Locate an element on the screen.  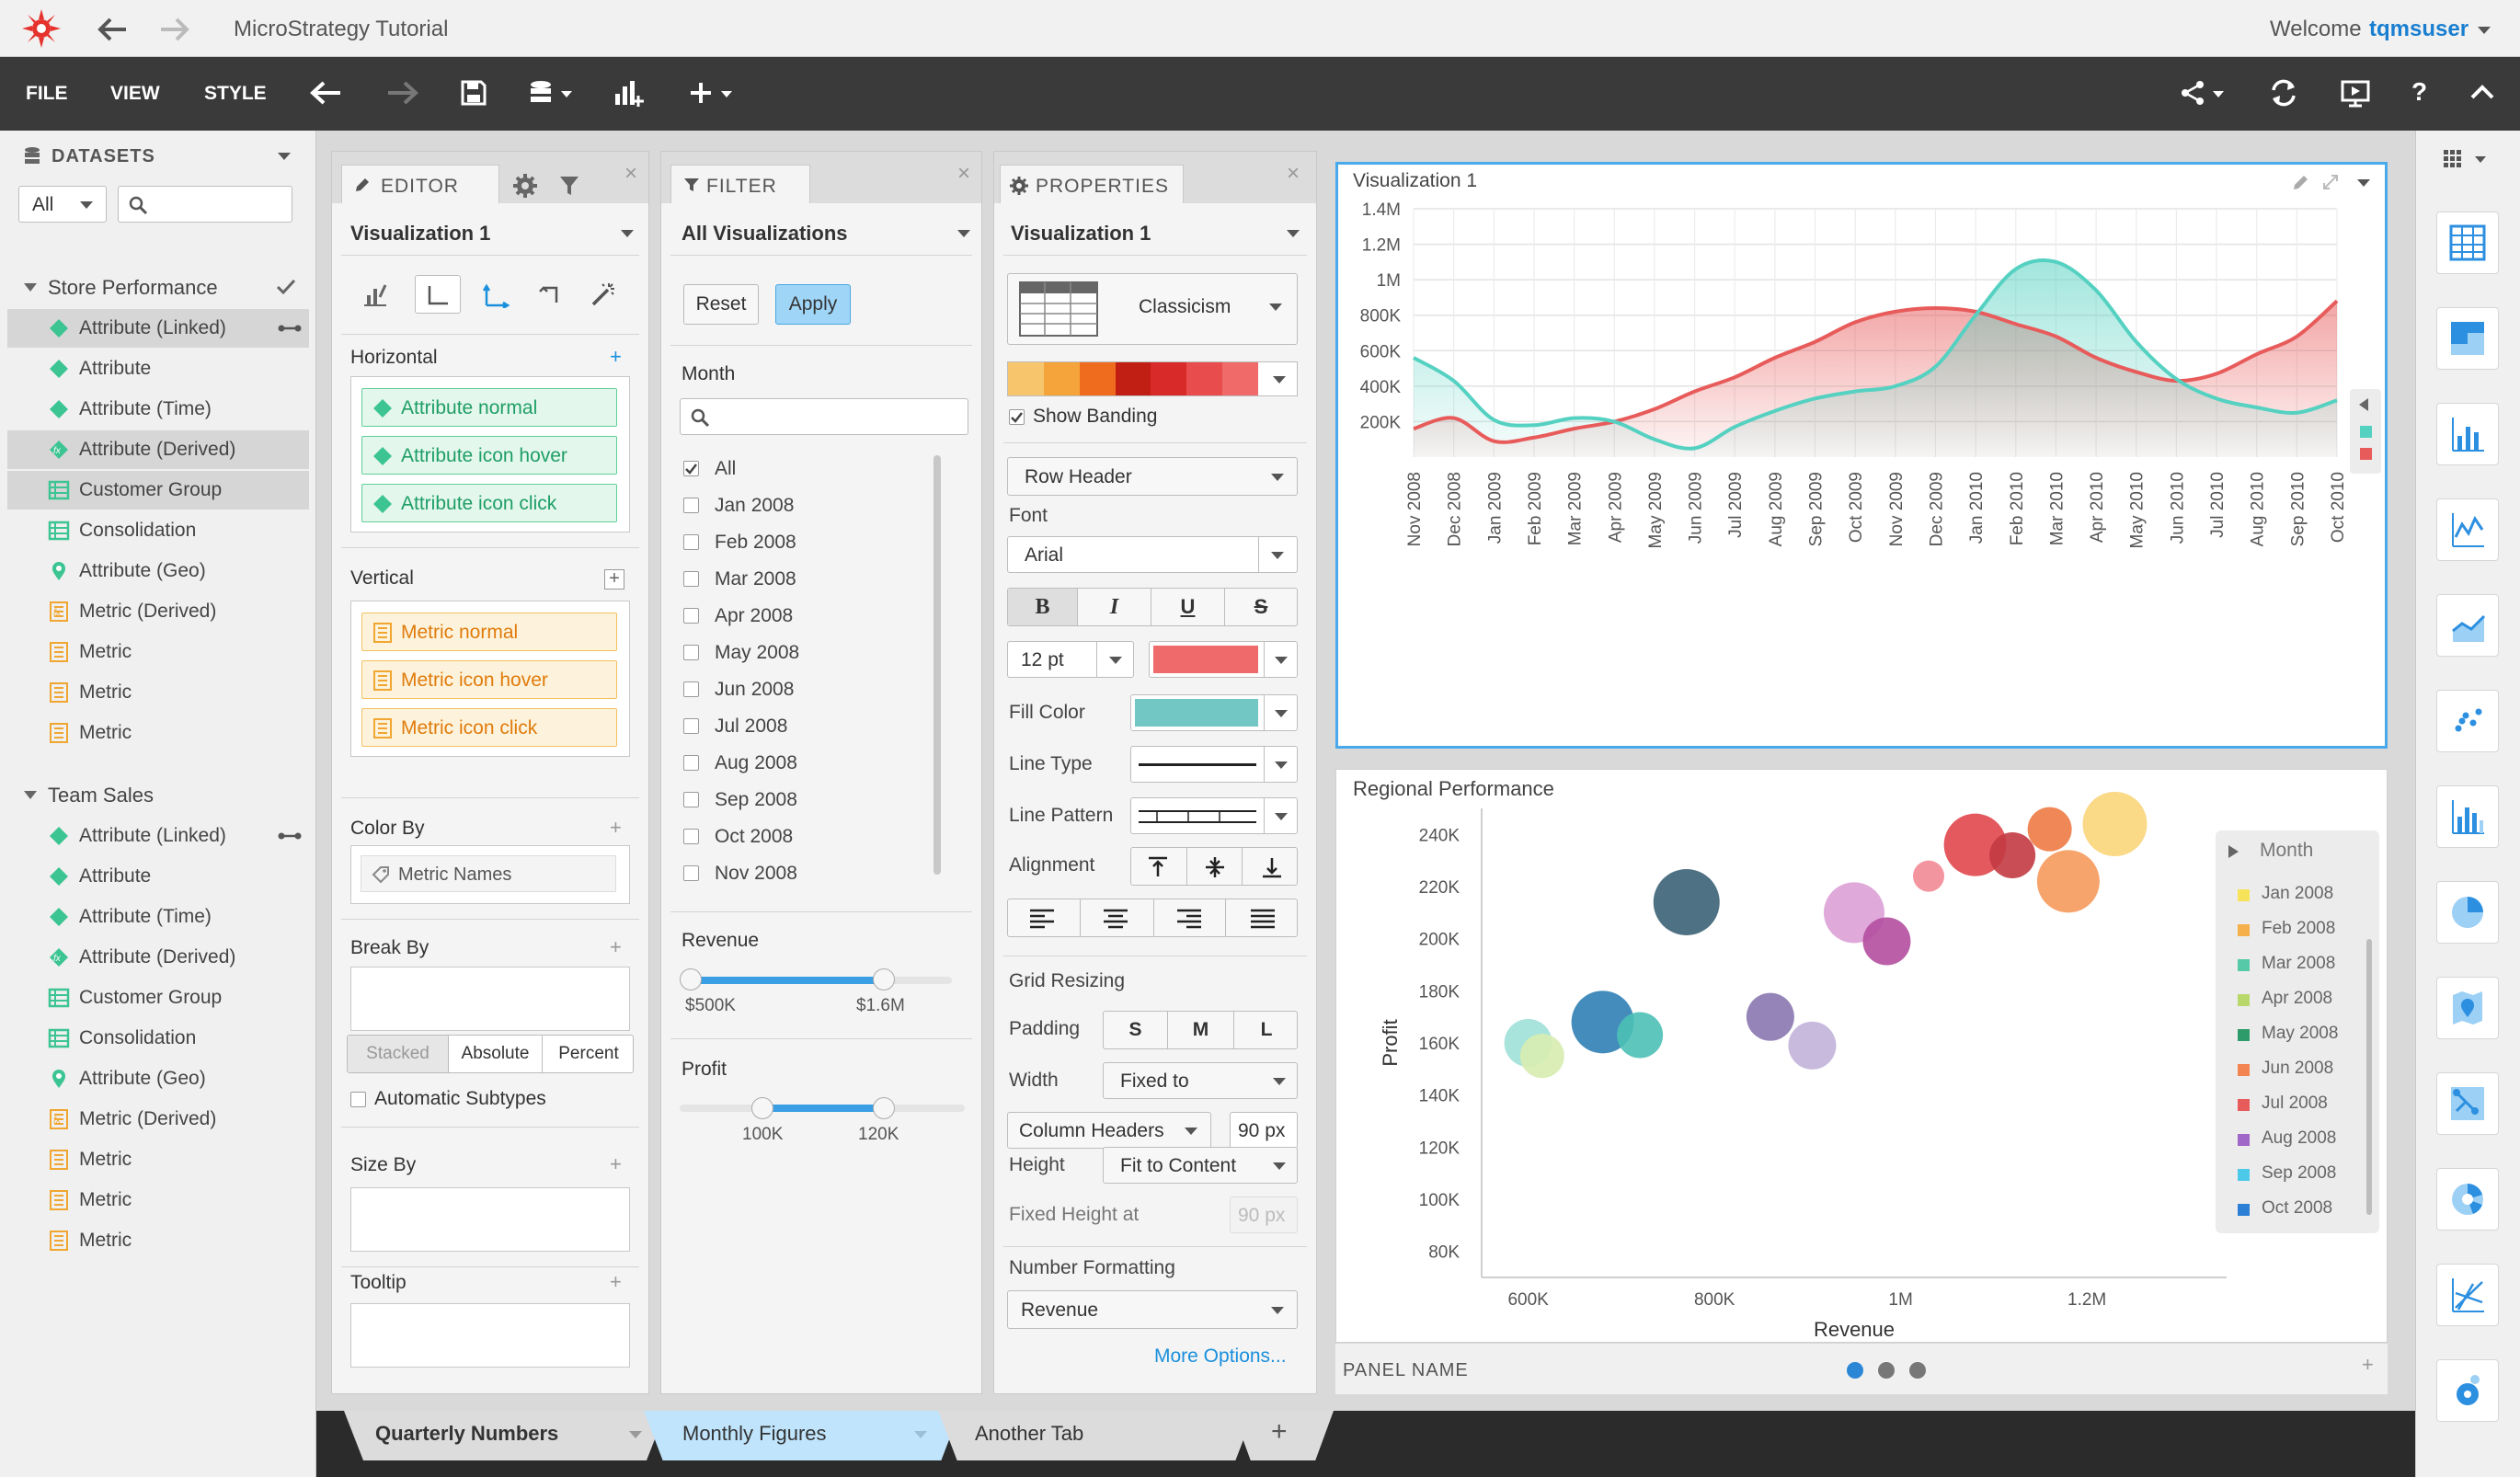
legend-entry: Apr 2008 is located at coordinates (2297, 999).